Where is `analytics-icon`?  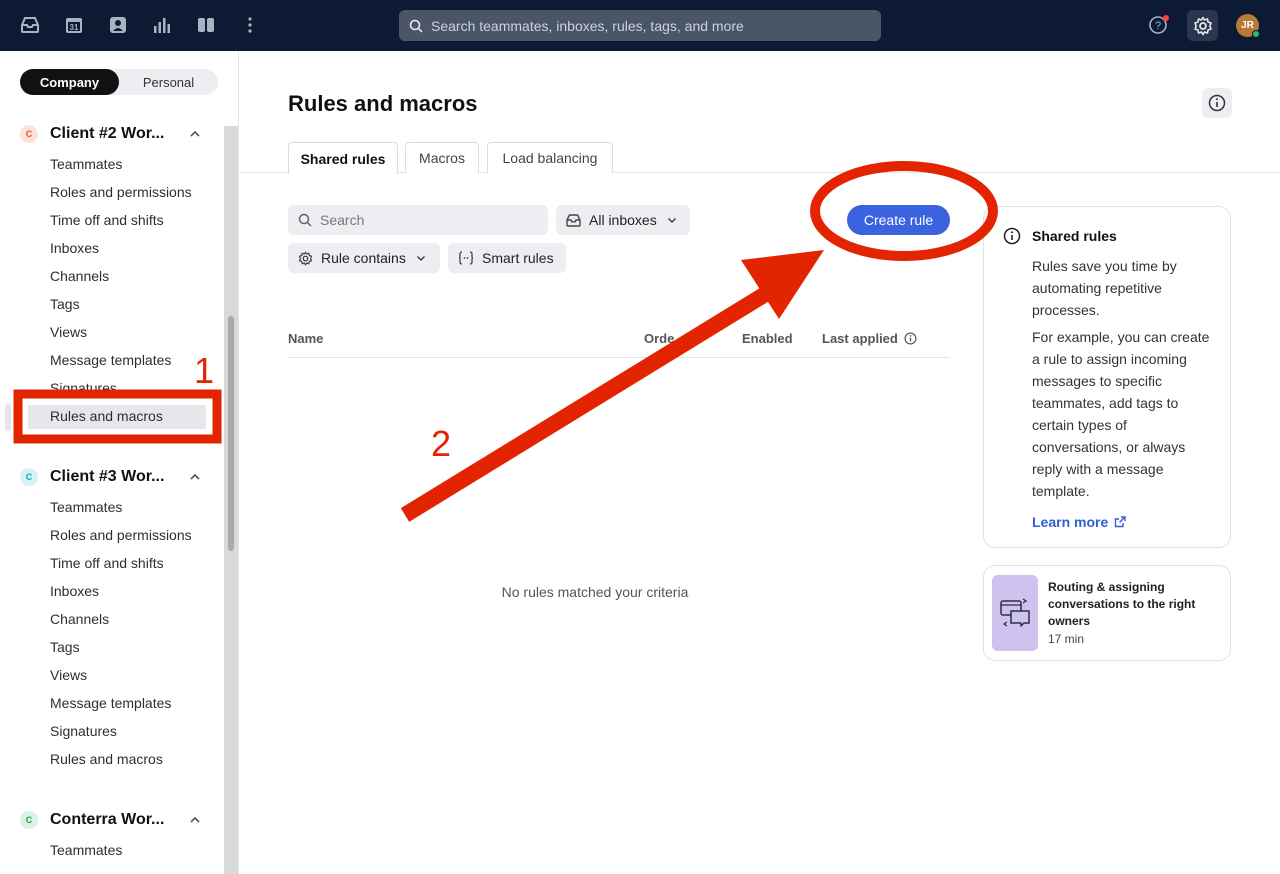
analytics-icon is located at coordinates (162, 25).